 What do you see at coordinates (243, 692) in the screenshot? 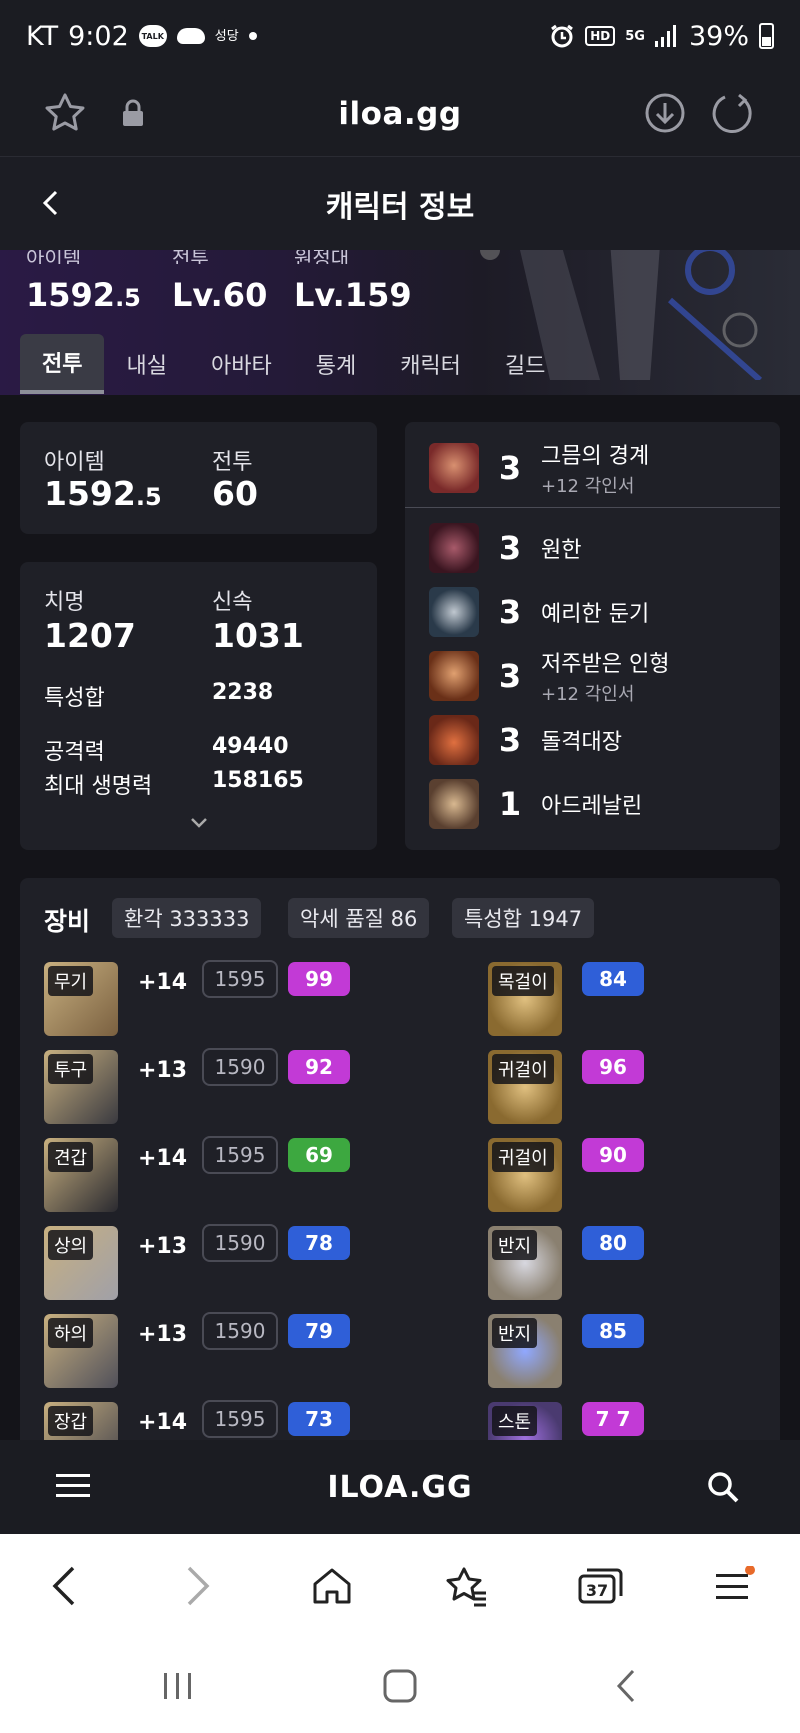
I see `trait-sum-value: 2238` at bounding box center [243, 692].